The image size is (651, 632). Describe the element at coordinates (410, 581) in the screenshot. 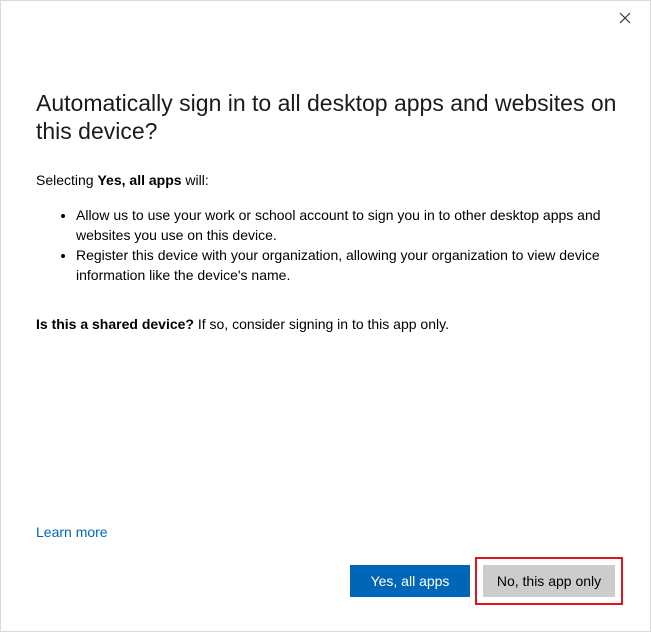

I see `yes-all-apps-button: Yes, all apps` at that location.